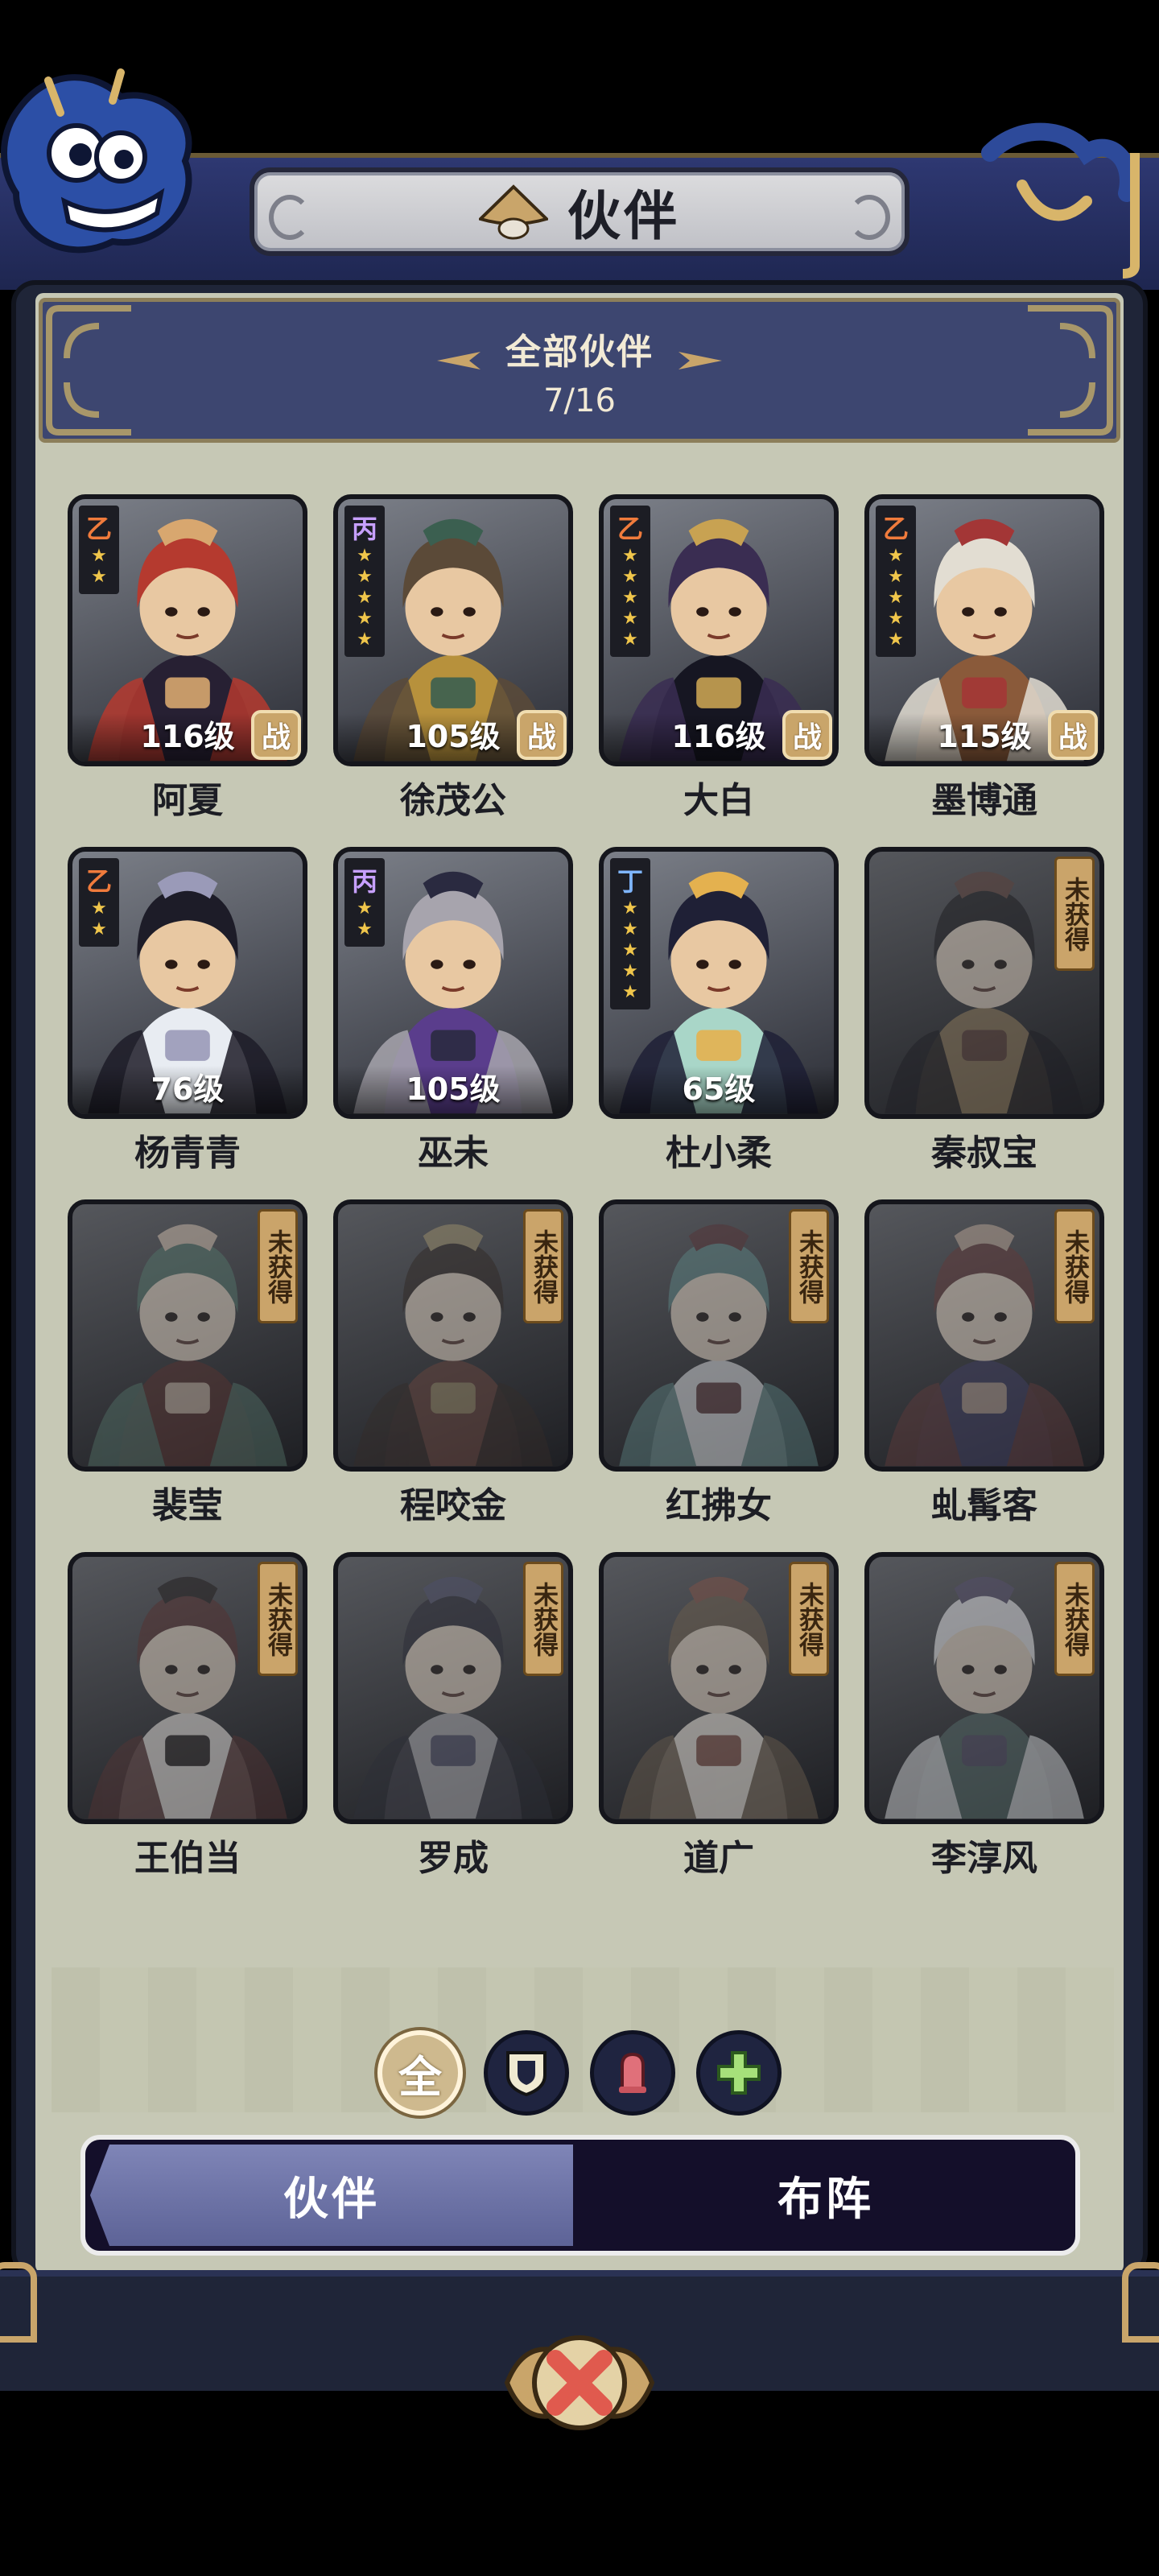 Image resolution: width=1159 pixels, height=2576 pixels. I want to click on partner-name: 秦叔宝, so click(984, 1153).